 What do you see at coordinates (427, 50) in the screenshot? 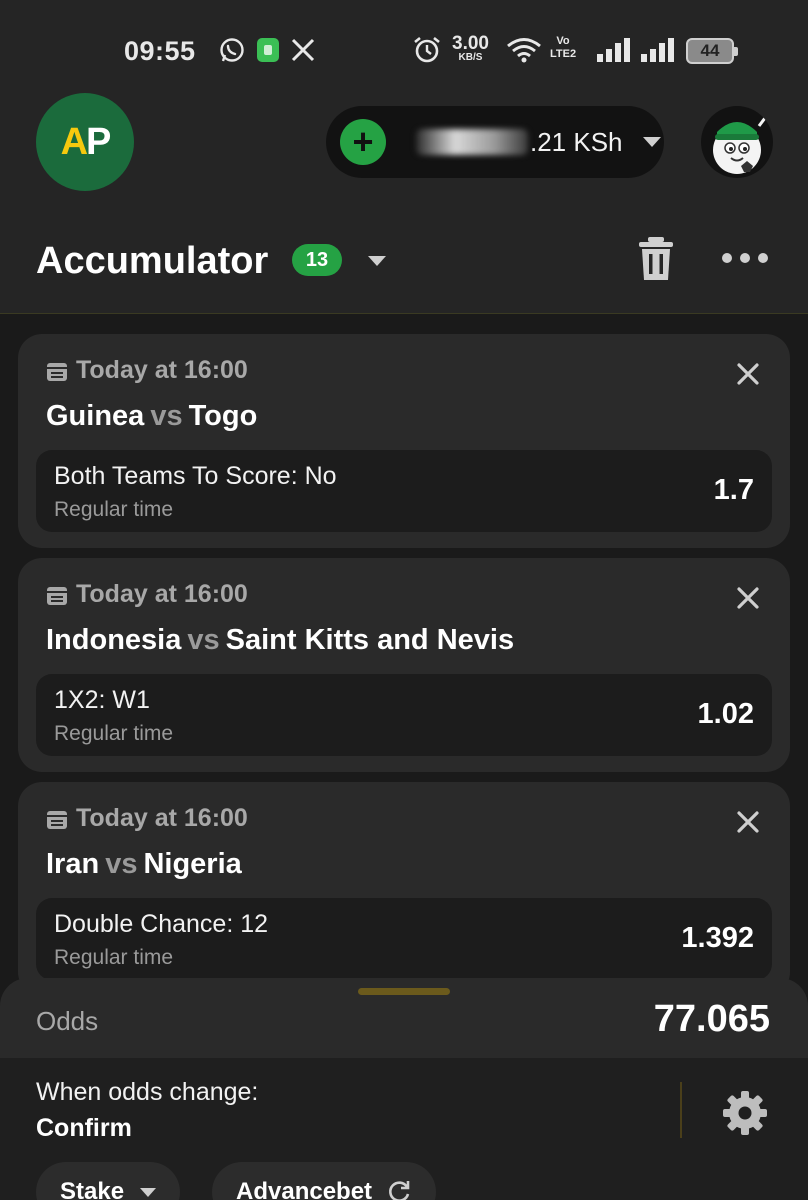
I see `alarm-icon` at bounding box center [427, 50].